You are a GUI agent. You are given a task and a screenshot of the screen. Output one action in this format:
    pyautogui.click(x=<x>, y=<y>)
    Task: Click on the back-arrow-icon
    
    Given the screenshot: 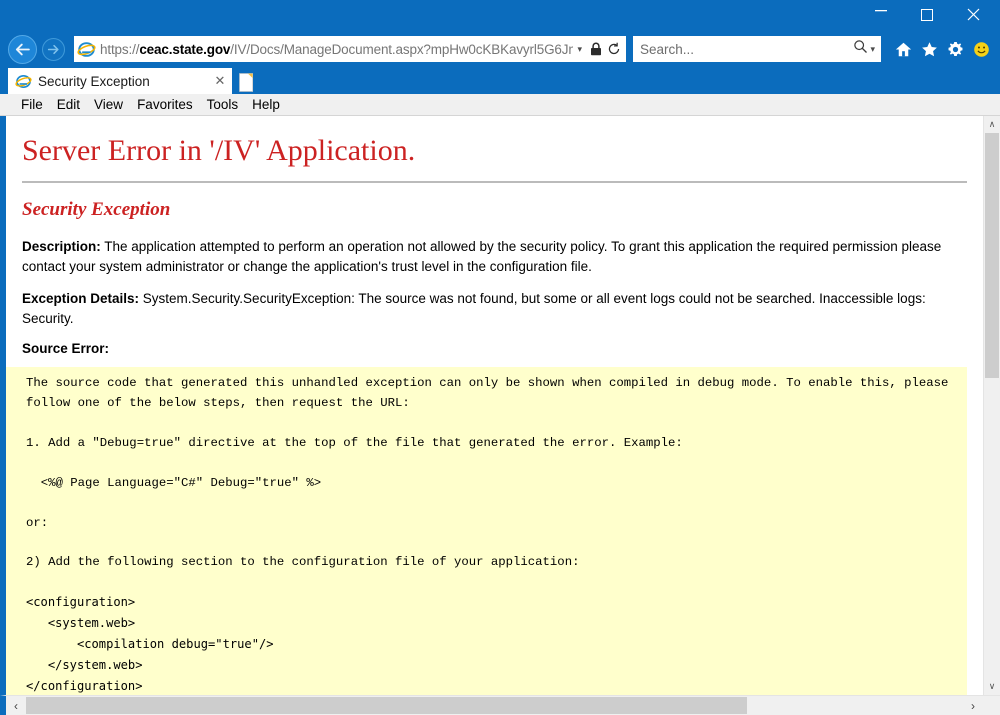 What is the action you would take?
    pyautogui.click(x=22, y=49)
    